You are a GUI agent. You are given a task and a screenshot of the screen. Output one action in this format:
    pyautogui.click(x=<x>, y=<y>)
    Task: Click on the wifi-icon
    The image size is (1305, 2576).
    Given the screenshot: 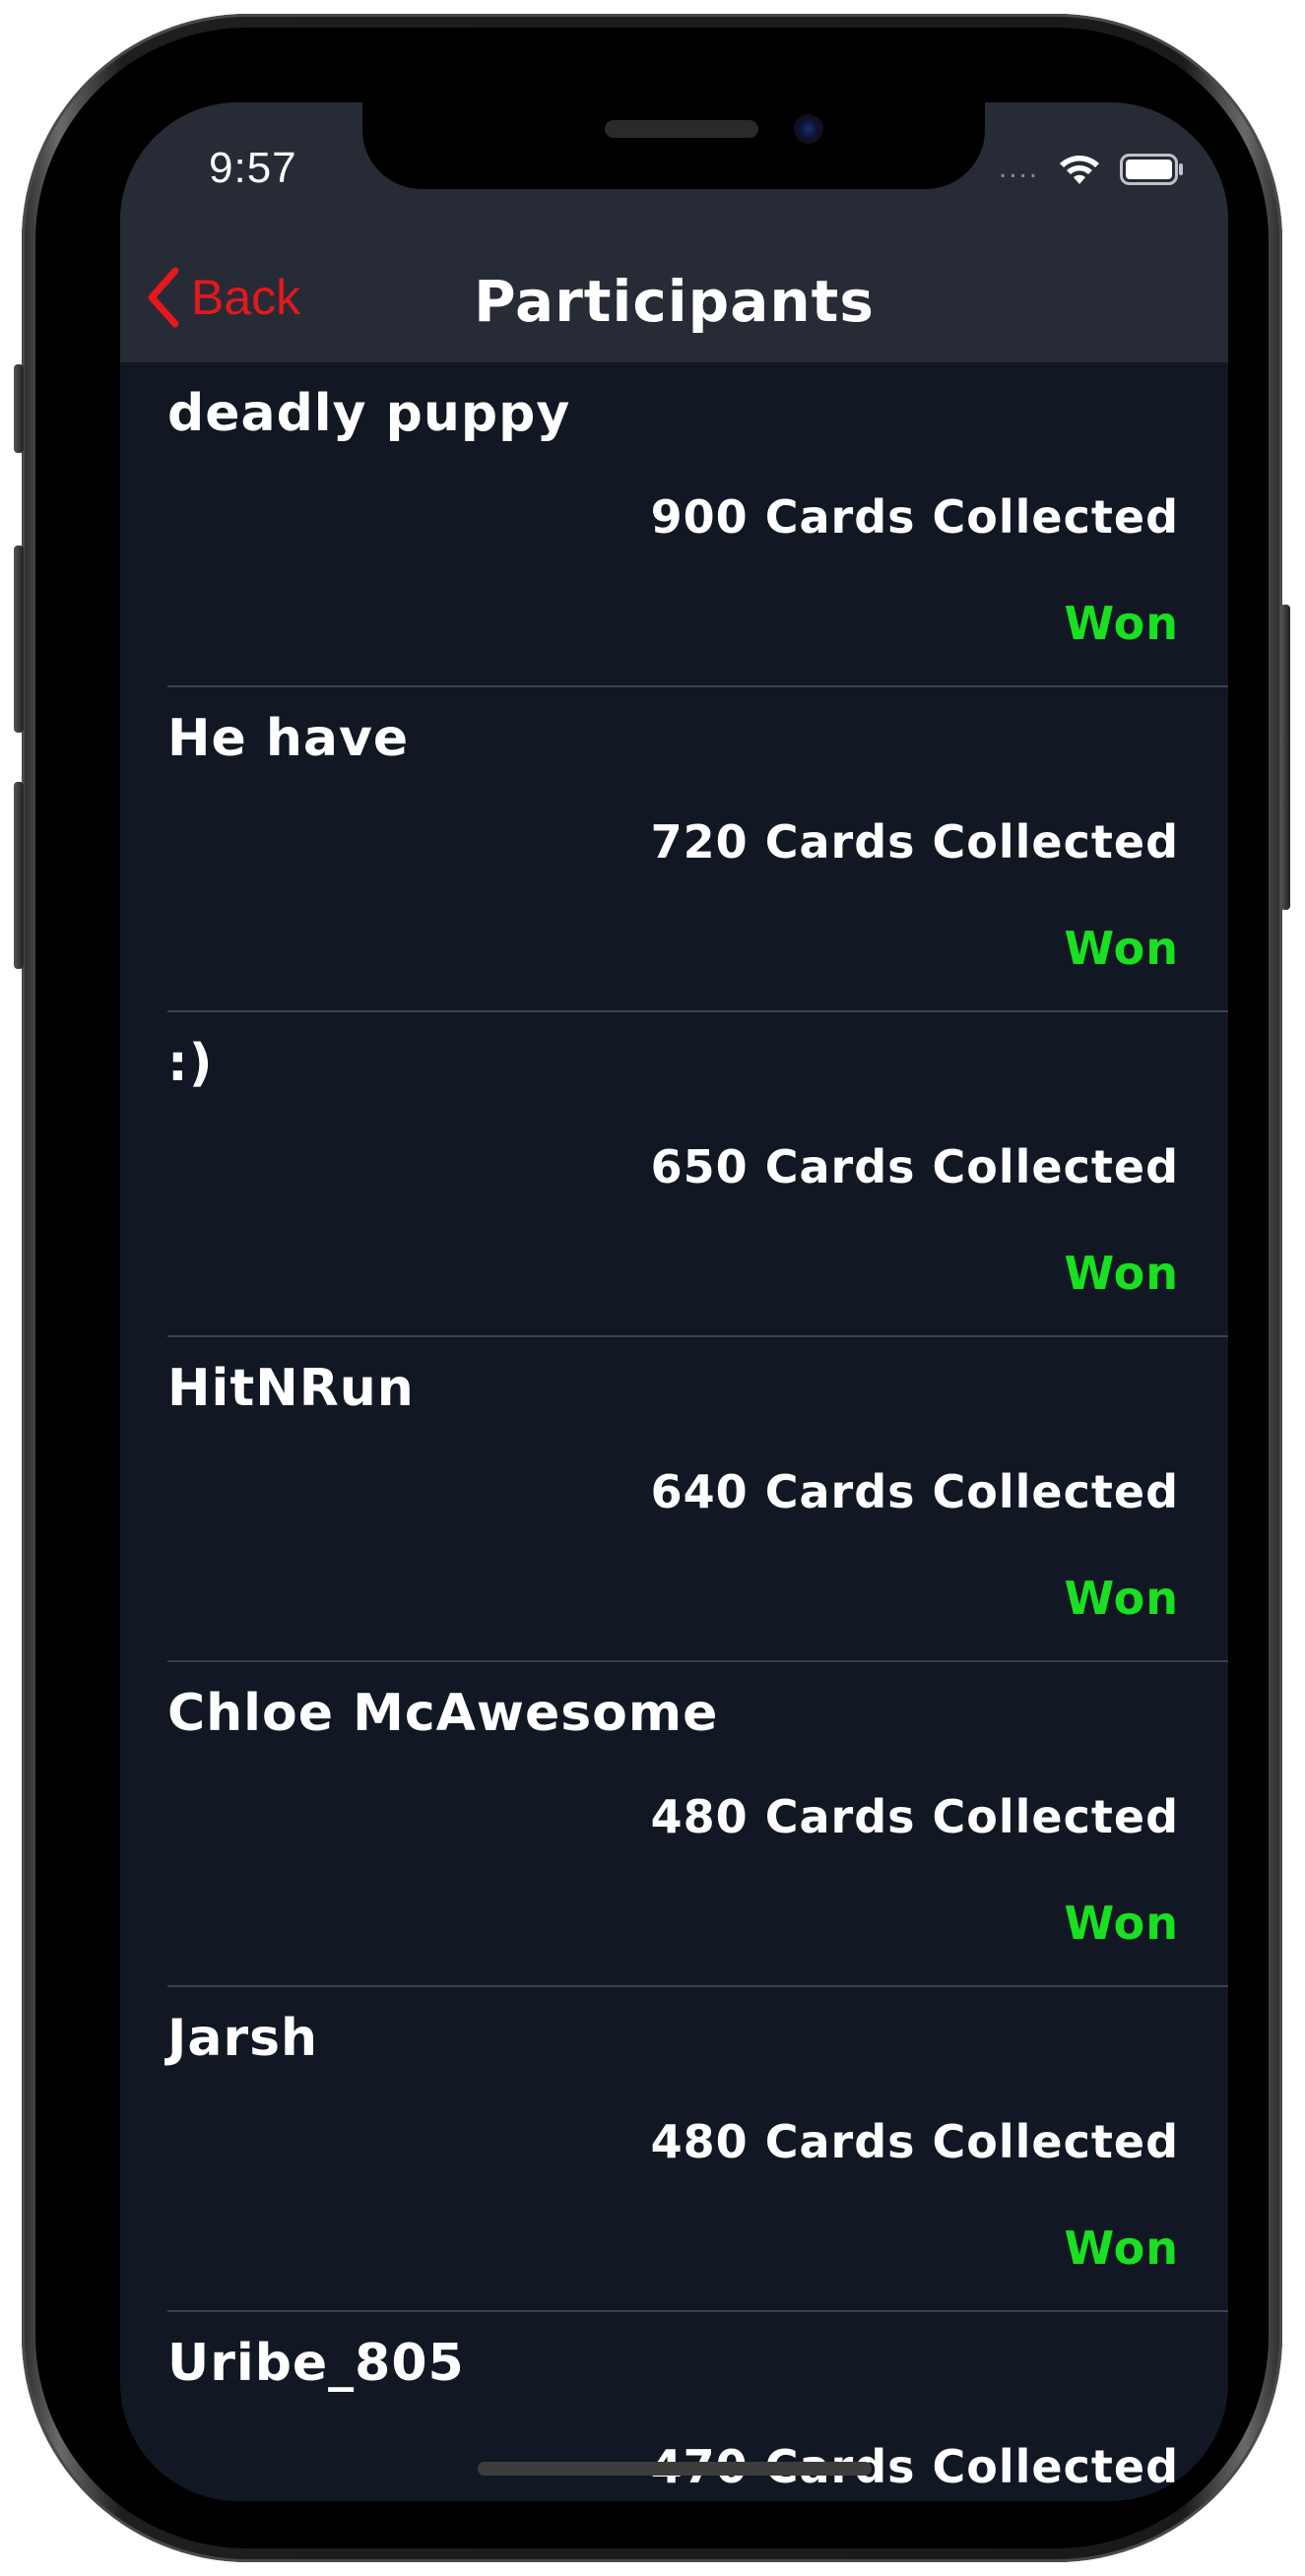 What is the action you would take?
    pyautogui.click(x=1079, y=170)
    